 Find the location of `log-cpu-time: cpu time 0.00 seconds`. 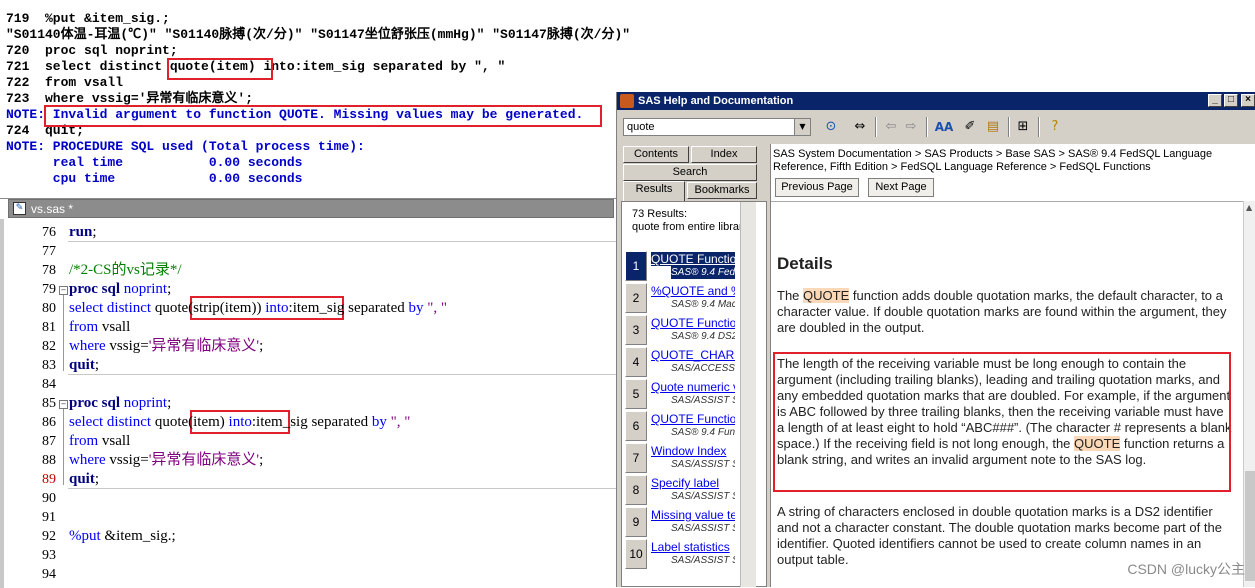

log-cpu-time: cpu time 0.00 seconds is located at coordinates (154, 178).